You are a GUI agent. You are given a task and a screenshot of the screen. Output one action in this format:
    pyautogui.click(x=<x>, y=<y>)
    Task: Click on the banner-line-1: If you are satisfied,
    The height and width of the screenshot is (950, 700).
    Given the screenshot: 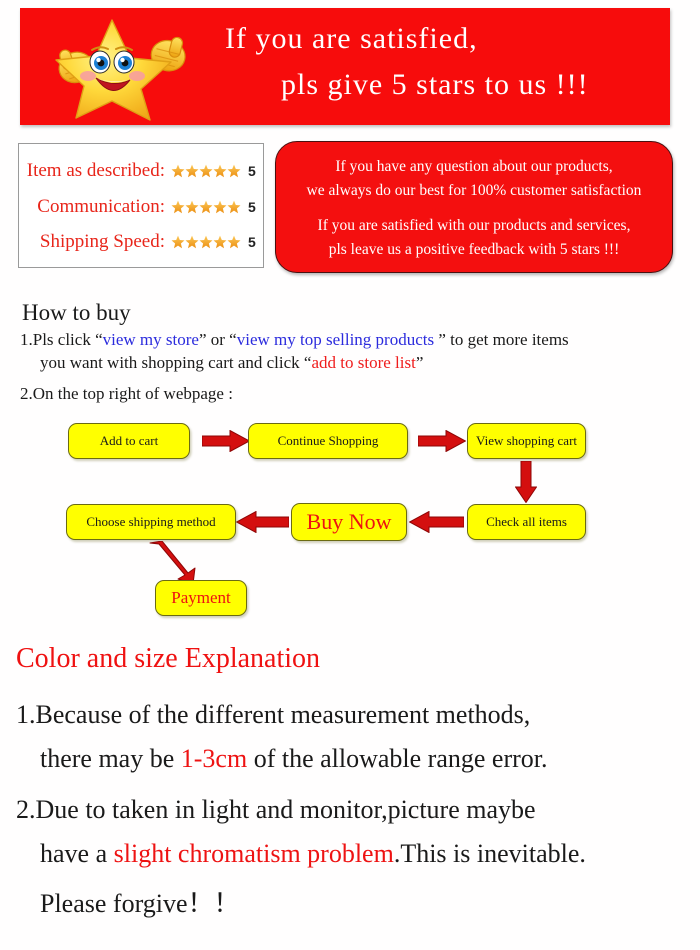 What is the action you would take?
    pyautogui.click(x=351, y=38)
    